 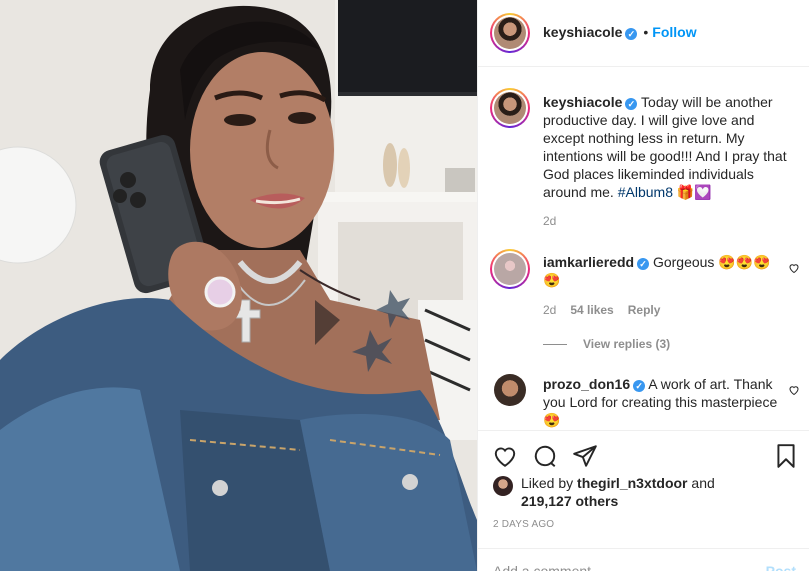 I want to click on action-bar, so click(x=643, y=454).